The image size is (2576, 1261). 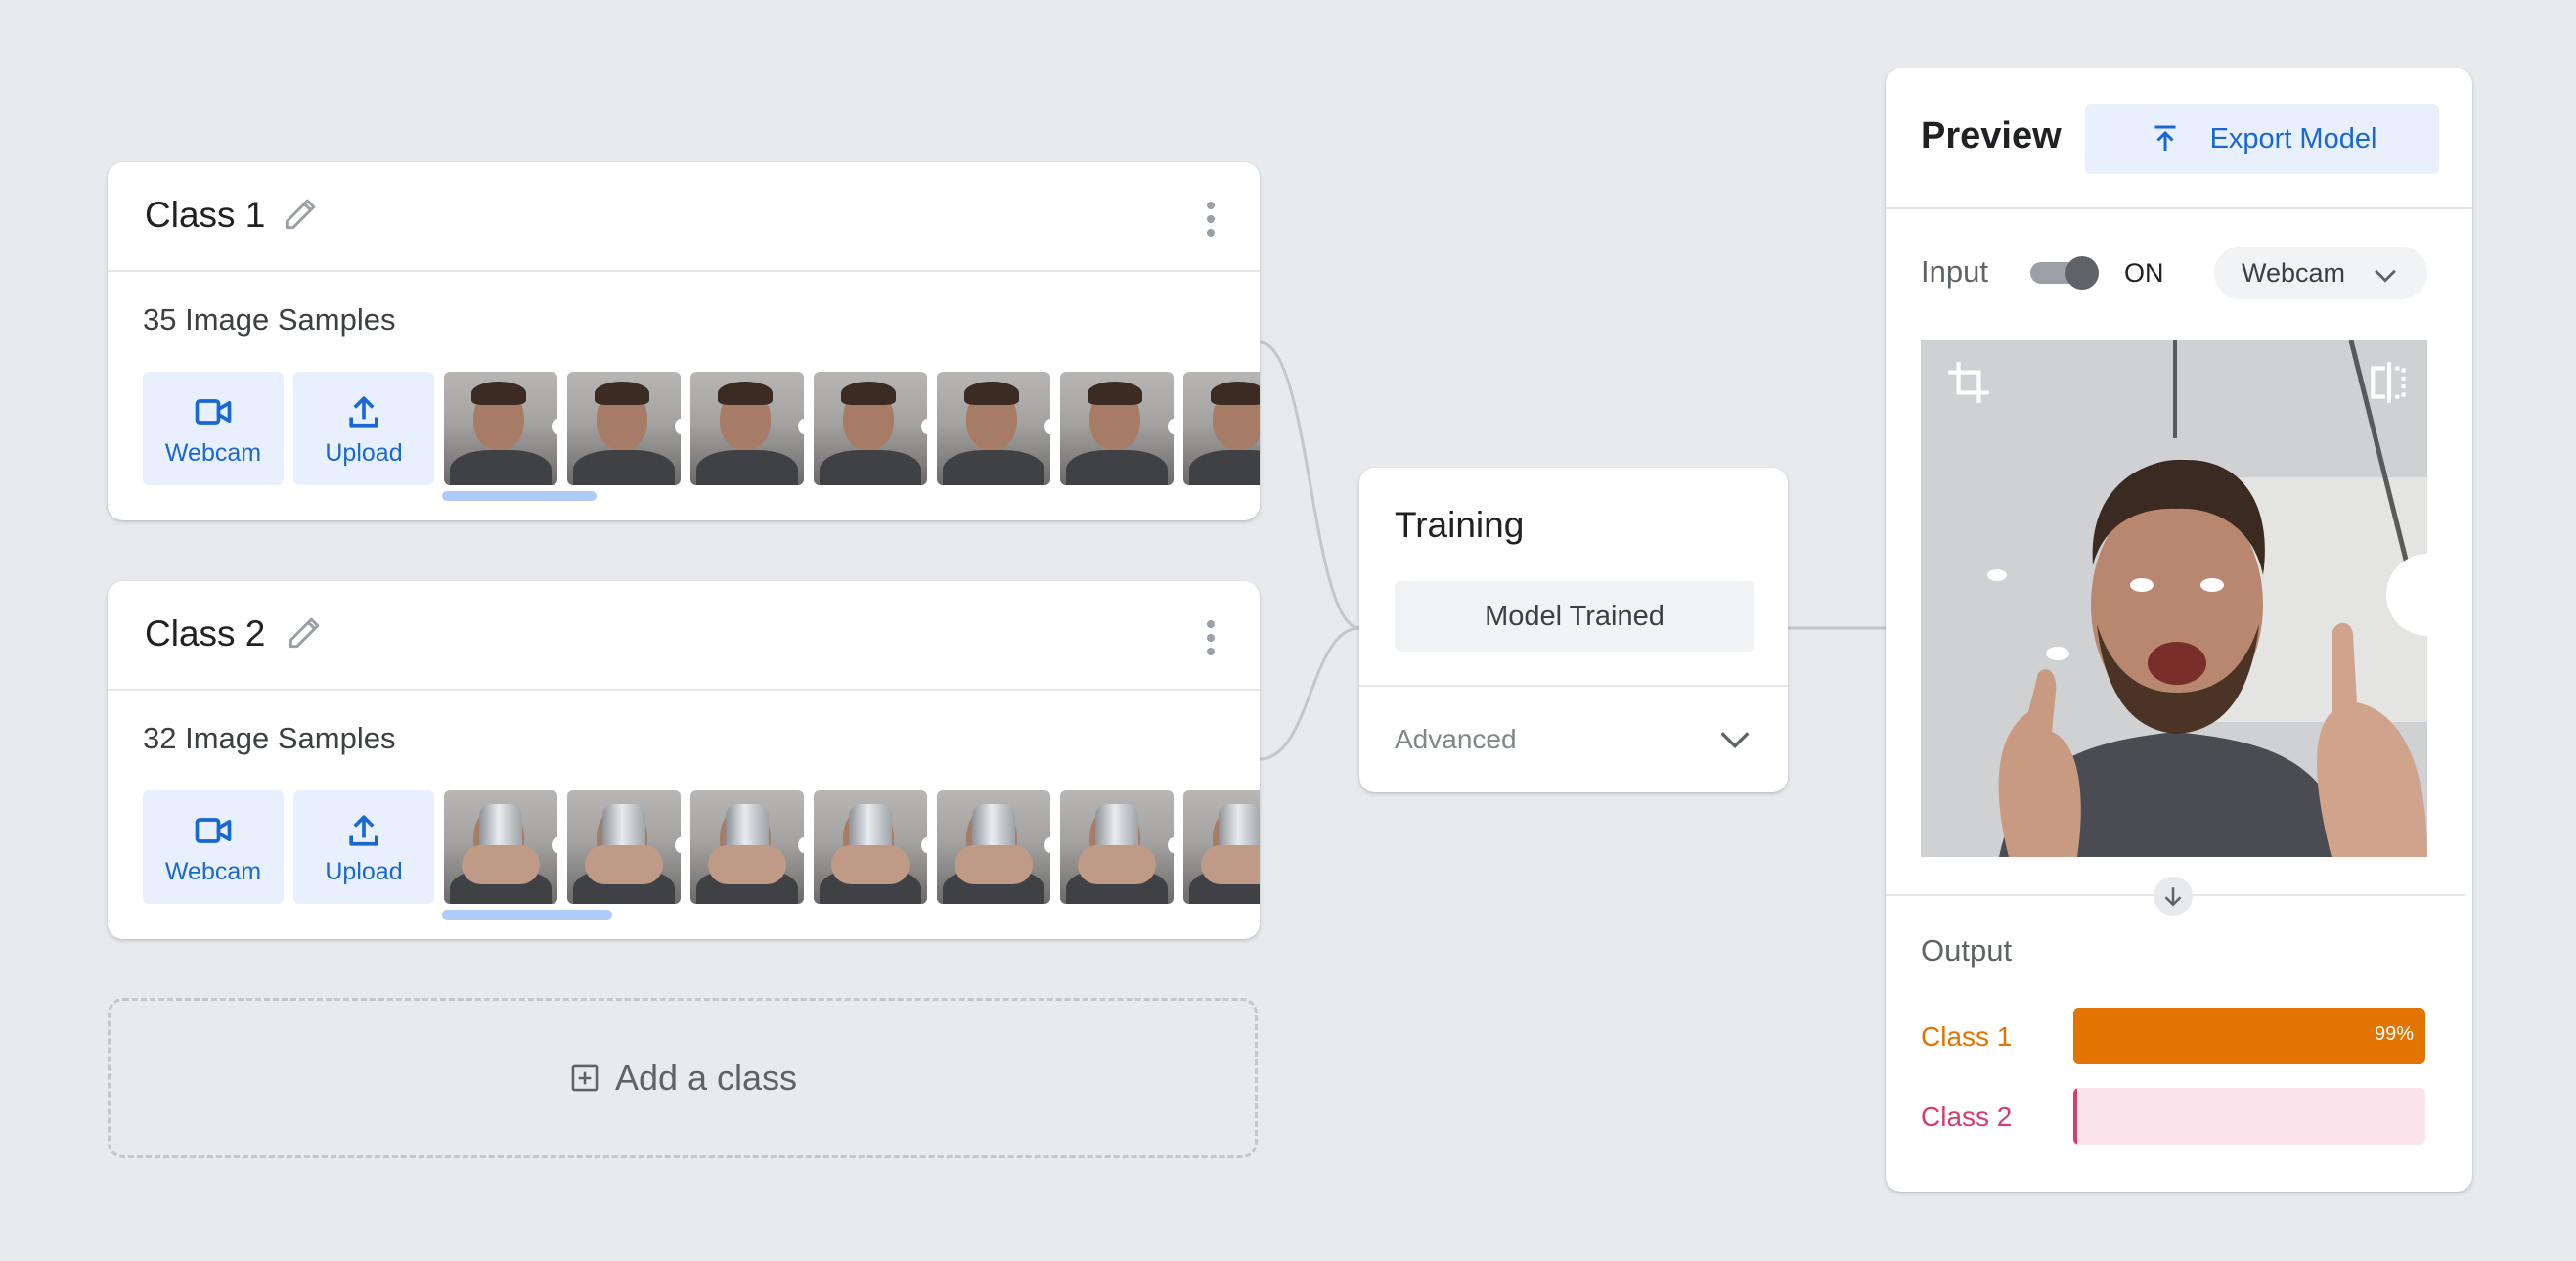 I want to click on confidence-percent: 99%, so click(x=2394, y=1034).